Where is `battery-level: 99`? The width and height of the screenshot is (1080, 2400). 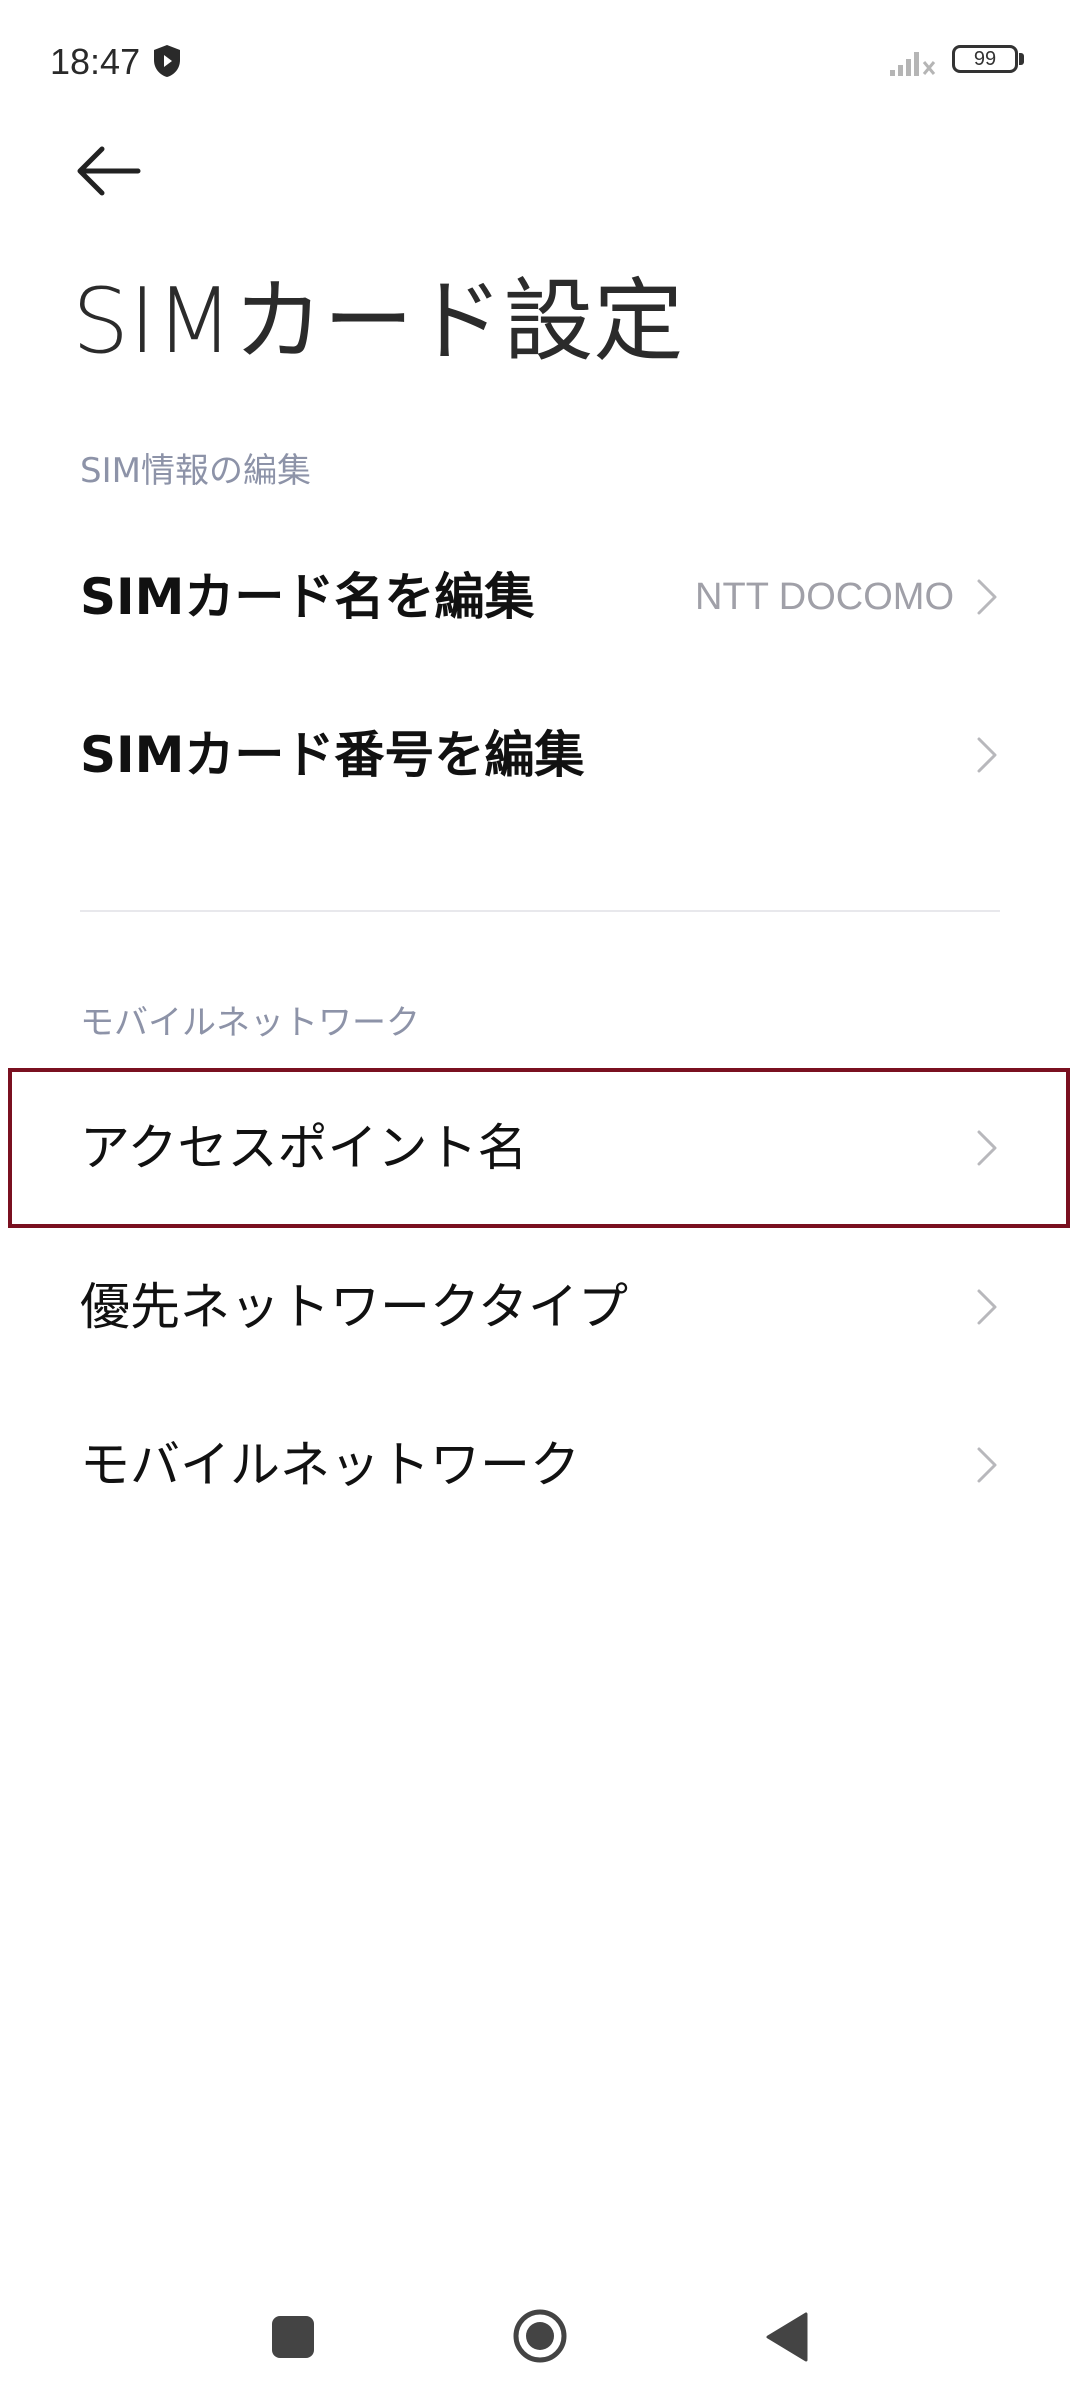
battery-level: 99 is located at coordinates (985, 59).